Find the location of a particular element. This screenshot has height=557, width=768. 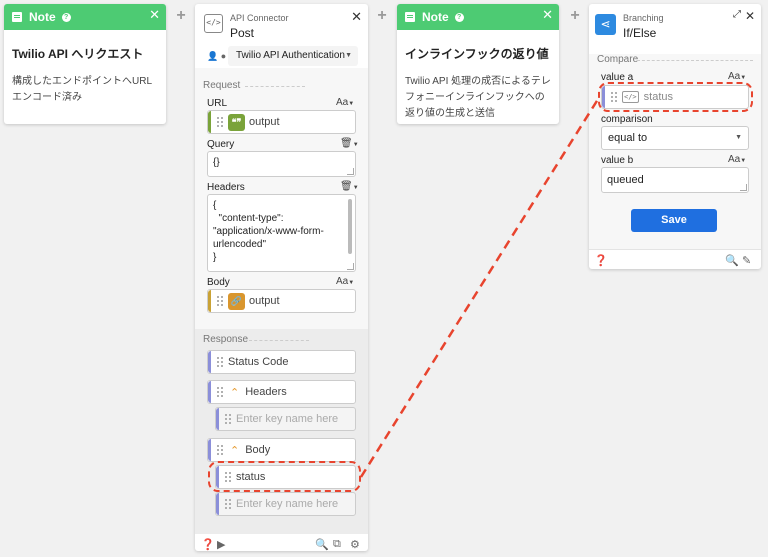

card-title: Post is located at coordinates (242, 33).